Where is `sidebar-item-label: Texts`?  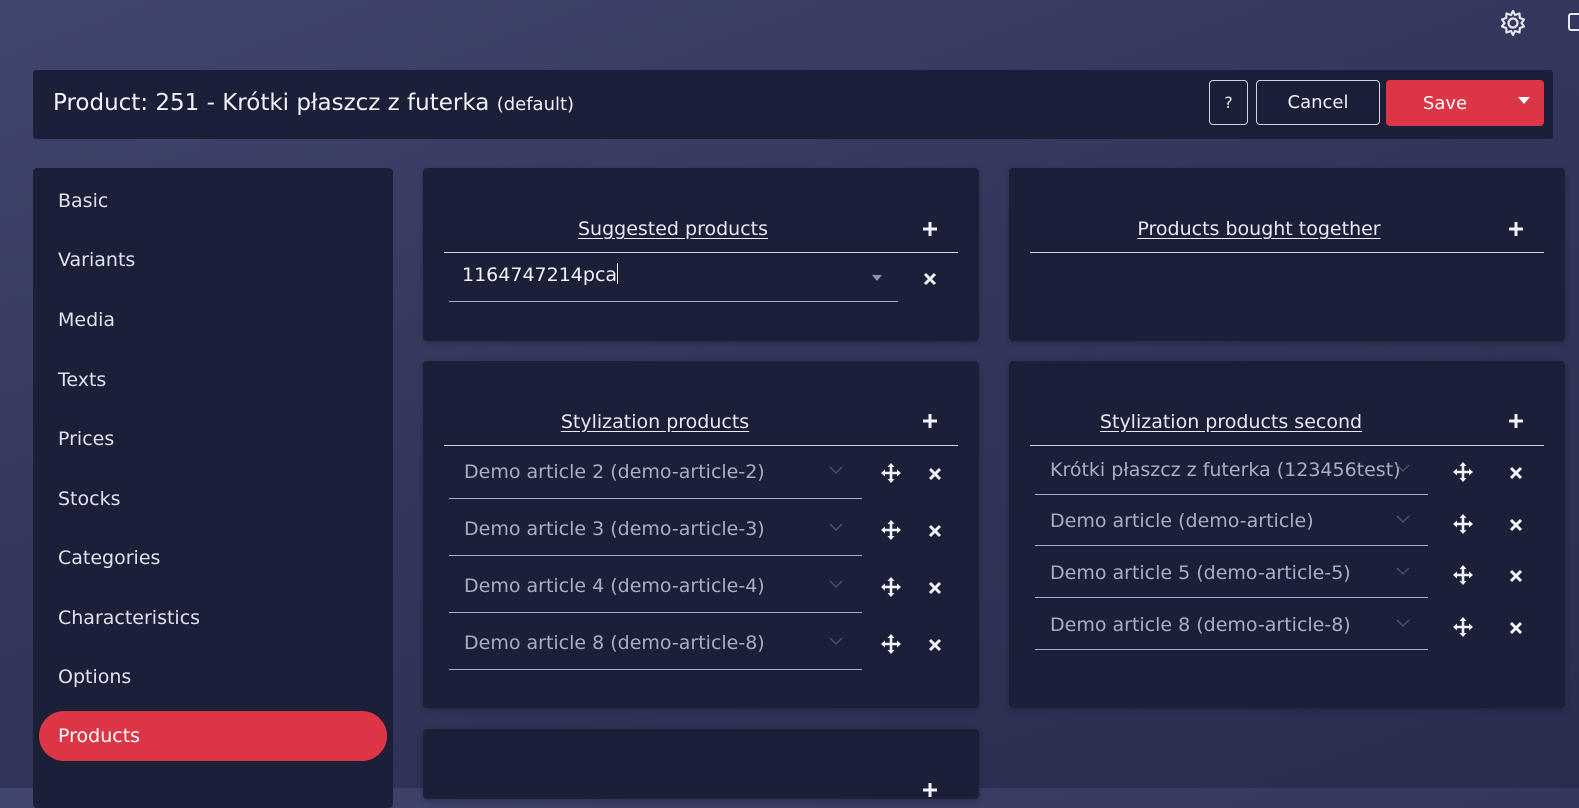 sidebar-item-label: Texts is located at coordinates (82, 380).